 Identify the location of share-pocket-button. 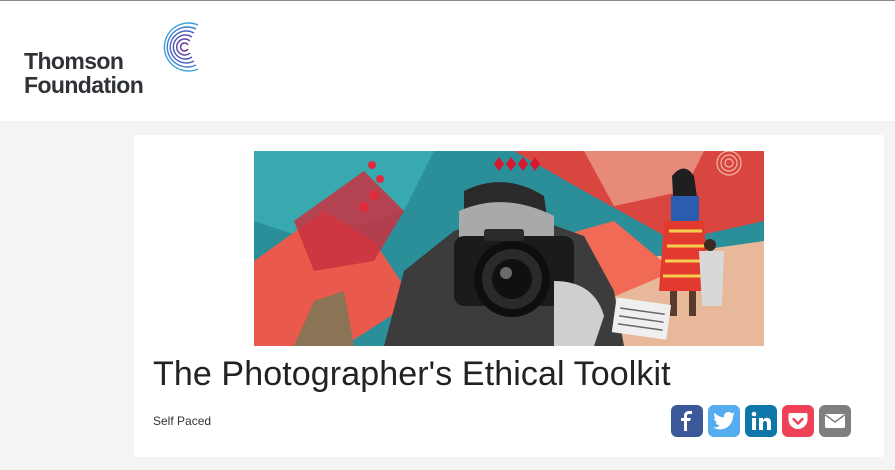
(798, 421).